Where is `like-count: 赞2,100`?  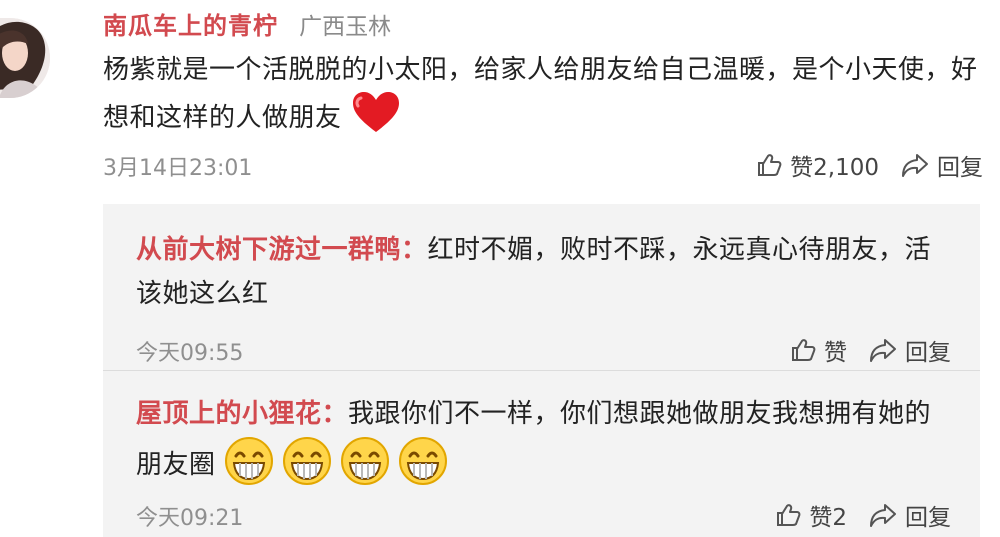
like-count: 赞2,100 is located at coordinates (834, 168).